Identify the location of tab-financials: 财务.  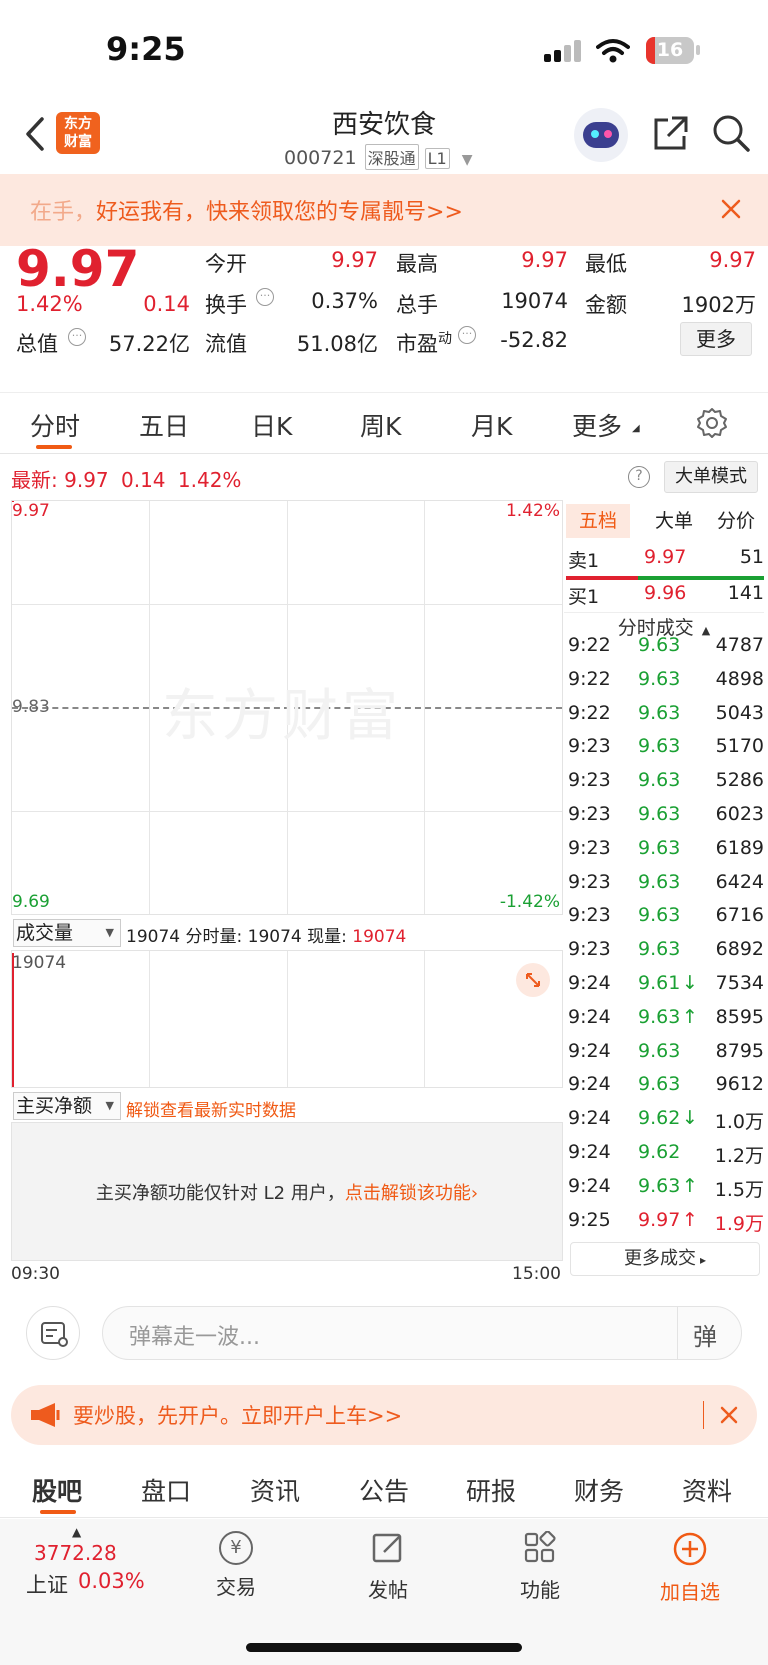
(599, 1490).